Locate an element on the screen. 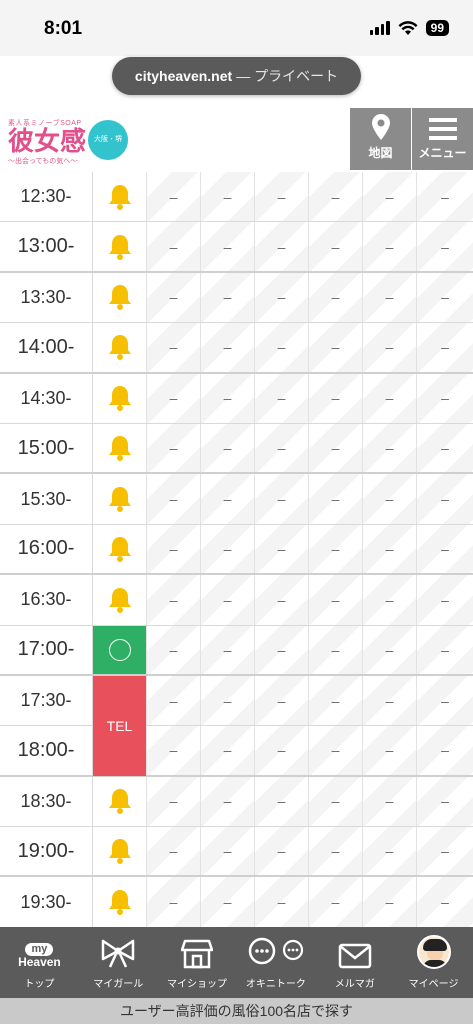  myheaven-word: Heaven is located at coordinates (39, 962).